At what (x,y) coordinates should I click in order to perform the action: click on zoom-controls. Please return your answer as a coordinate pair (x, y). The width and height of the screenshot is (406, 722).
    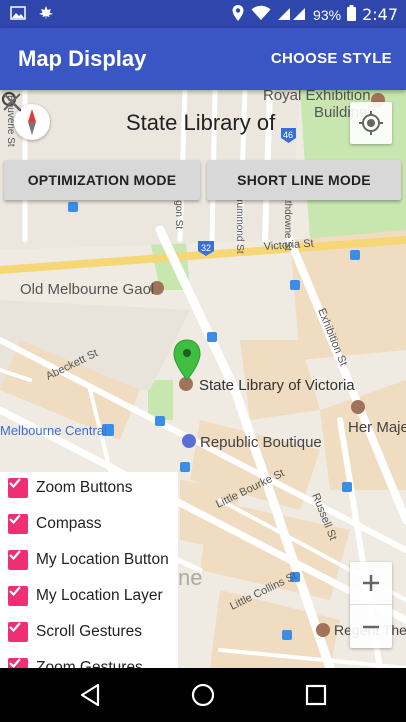
    Looking at the image, I should click on (371, 605).